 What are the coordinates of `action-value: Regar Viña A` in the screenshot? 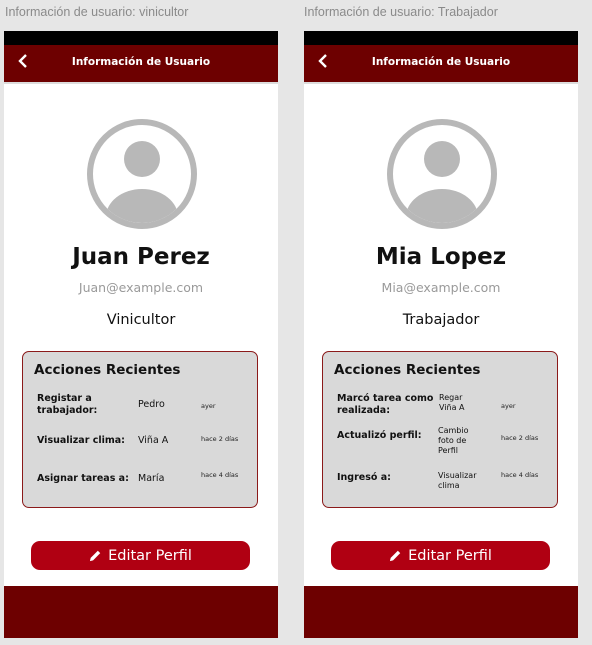 It's located at (452, 402).